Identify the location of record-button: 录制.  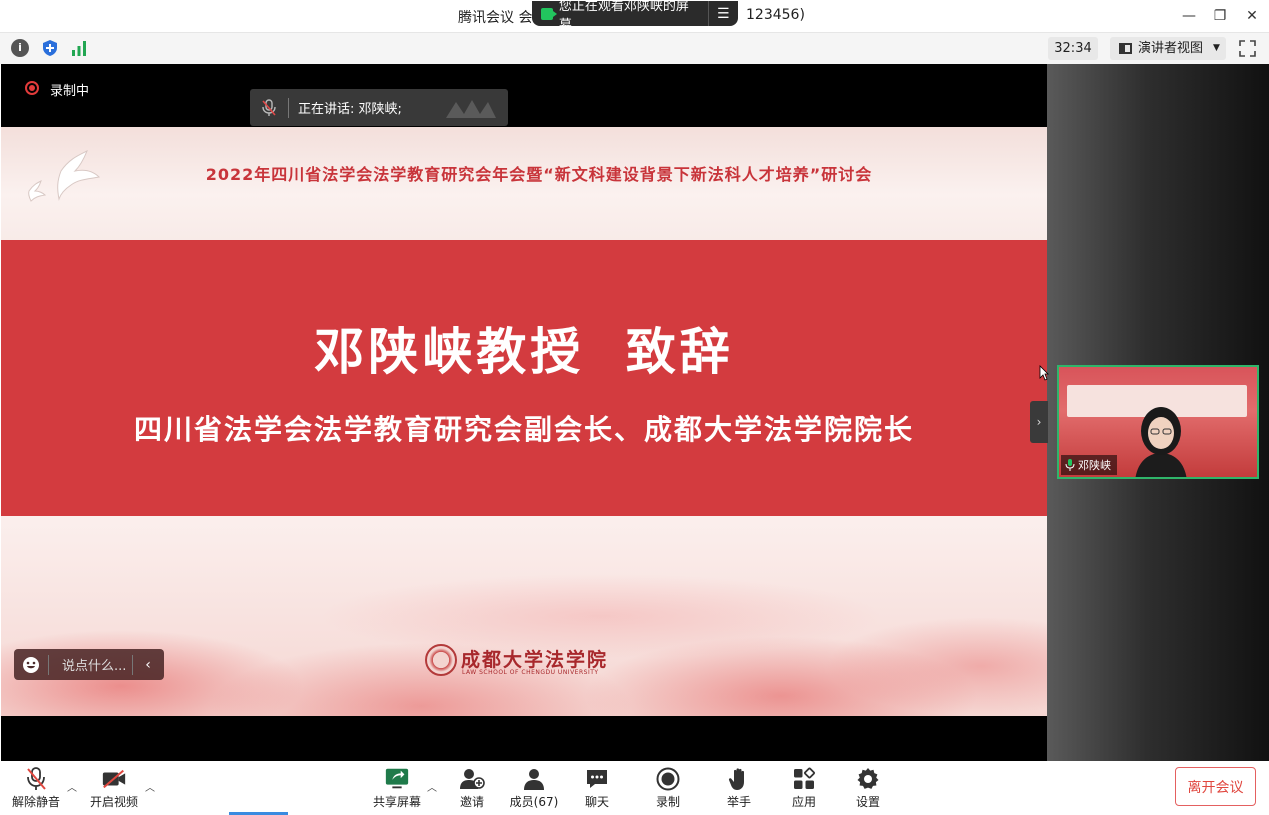
(668, 789).